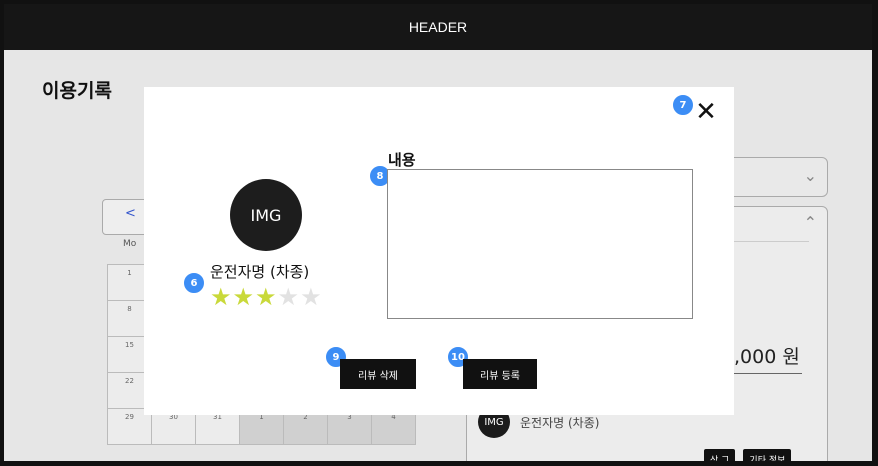 The height and width of the screenshot is (466, 878). What do you see at coordinates (810, 175) in the screenshot?
I see `chevron-down-icon: ⌄` at bounding box center [810, 175].